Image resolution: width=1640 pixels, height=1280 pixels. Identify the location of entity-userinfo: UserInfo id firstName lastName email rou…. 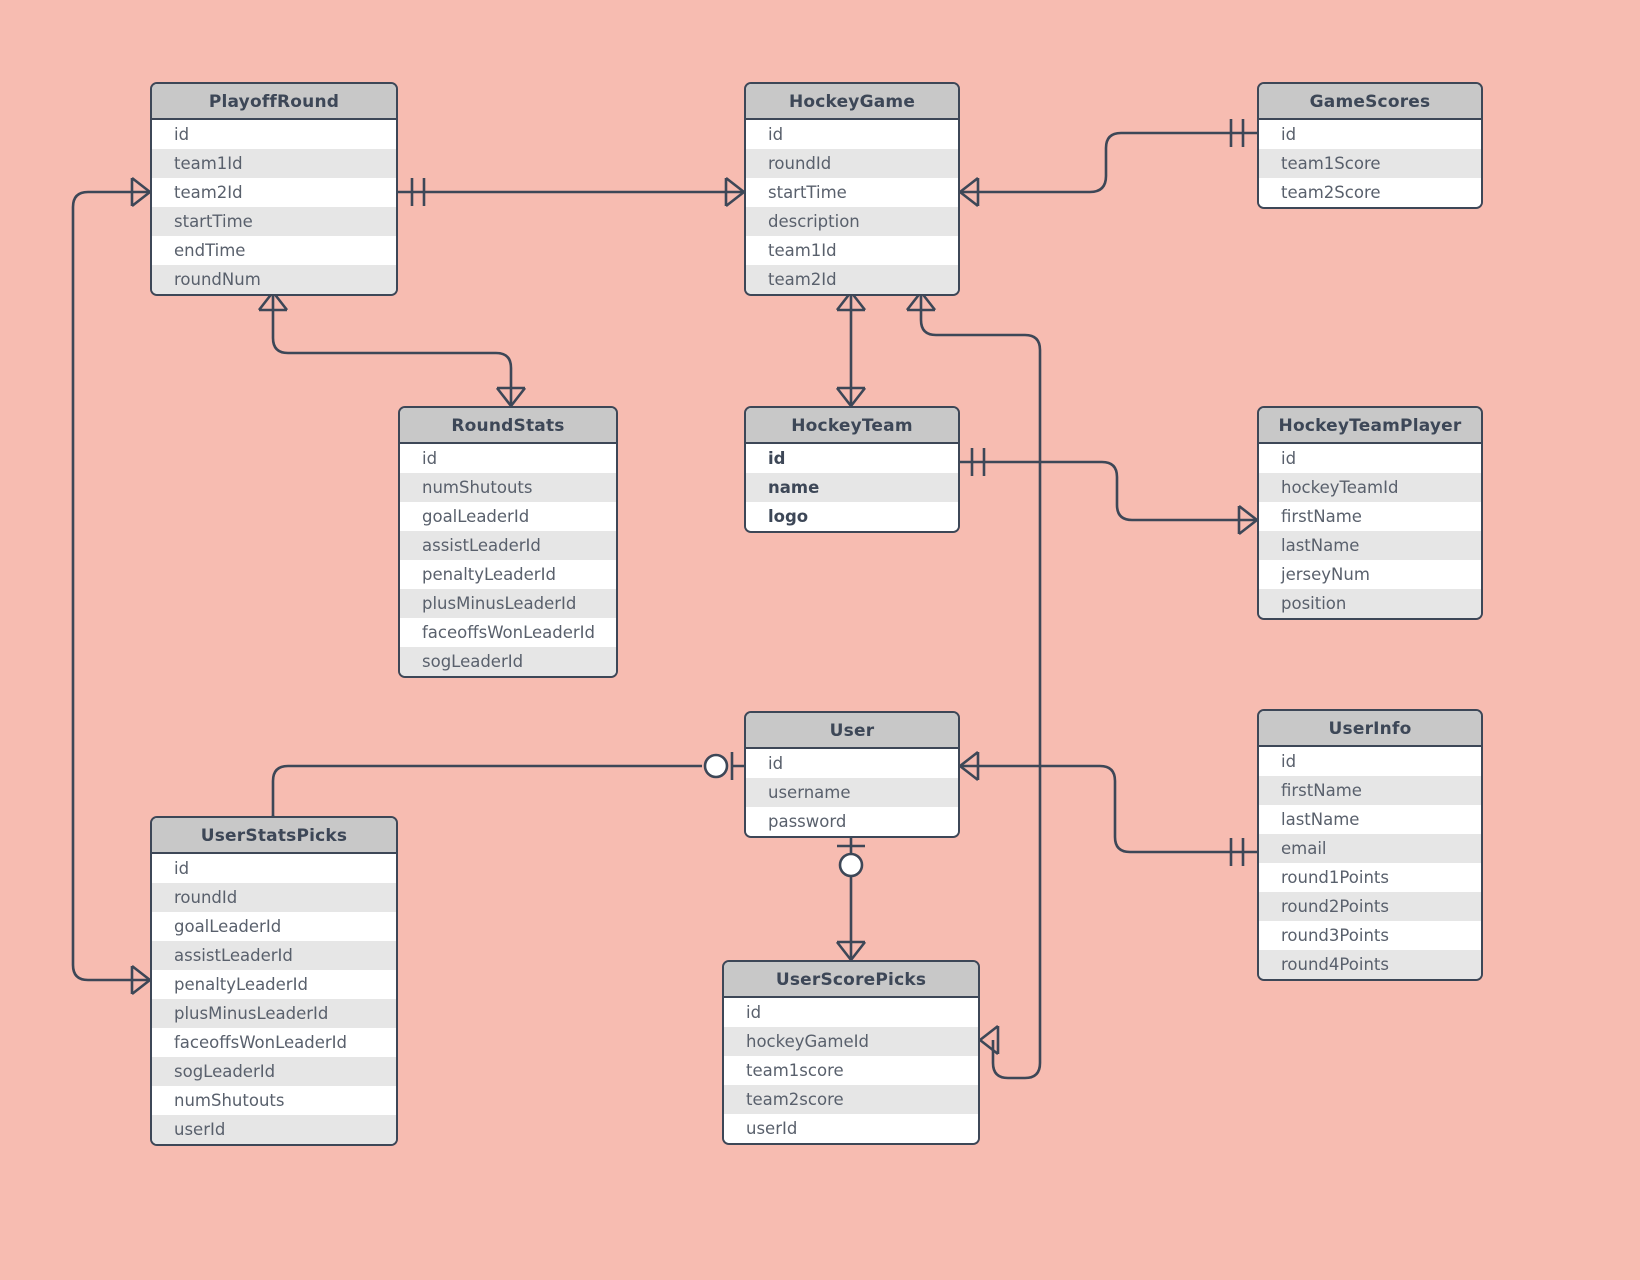
(1370, 845).